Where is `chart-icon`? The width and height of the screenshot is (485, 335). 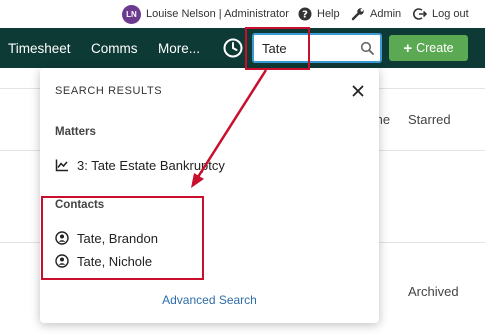
chart-icon is located at coordinates (62, 165).